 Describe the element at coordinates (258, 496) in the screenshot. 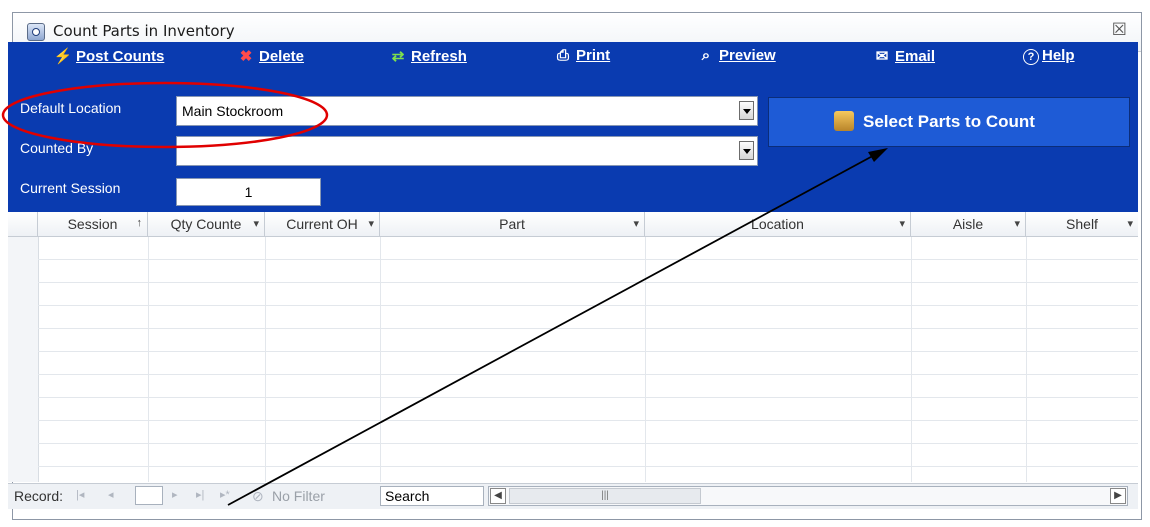

I see `filter-icon: ⊘` at that location.